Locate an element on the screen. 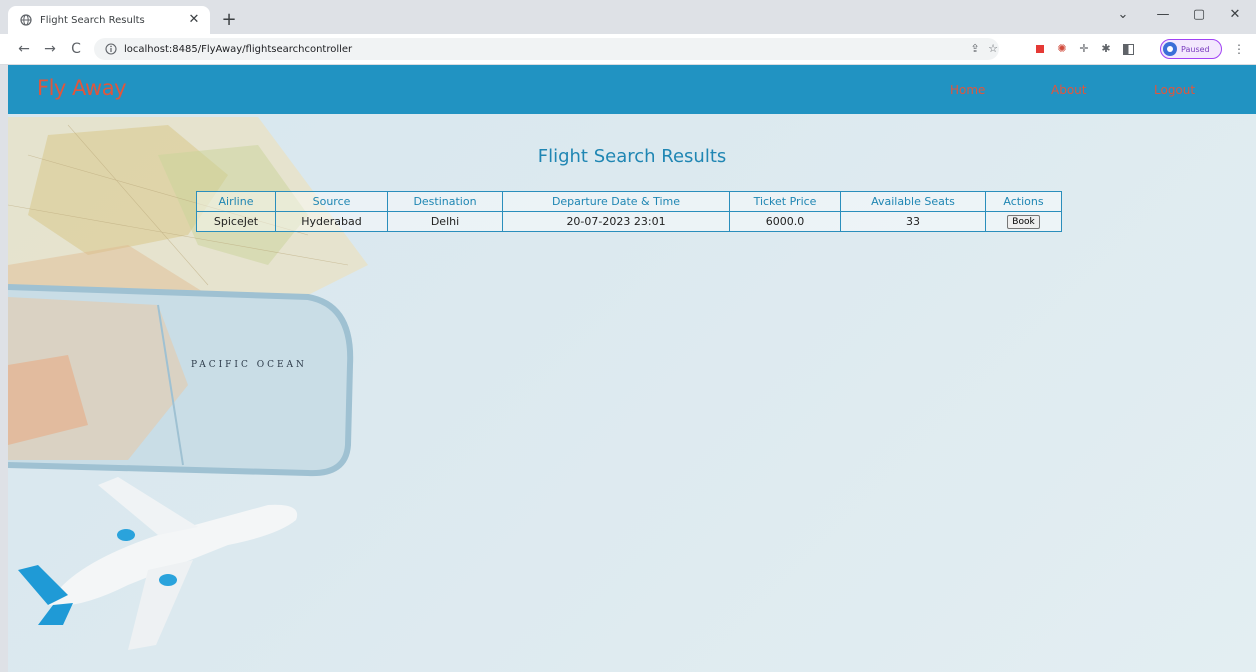  cell-airline: SpiceJet is located at coordinates (236, 221).